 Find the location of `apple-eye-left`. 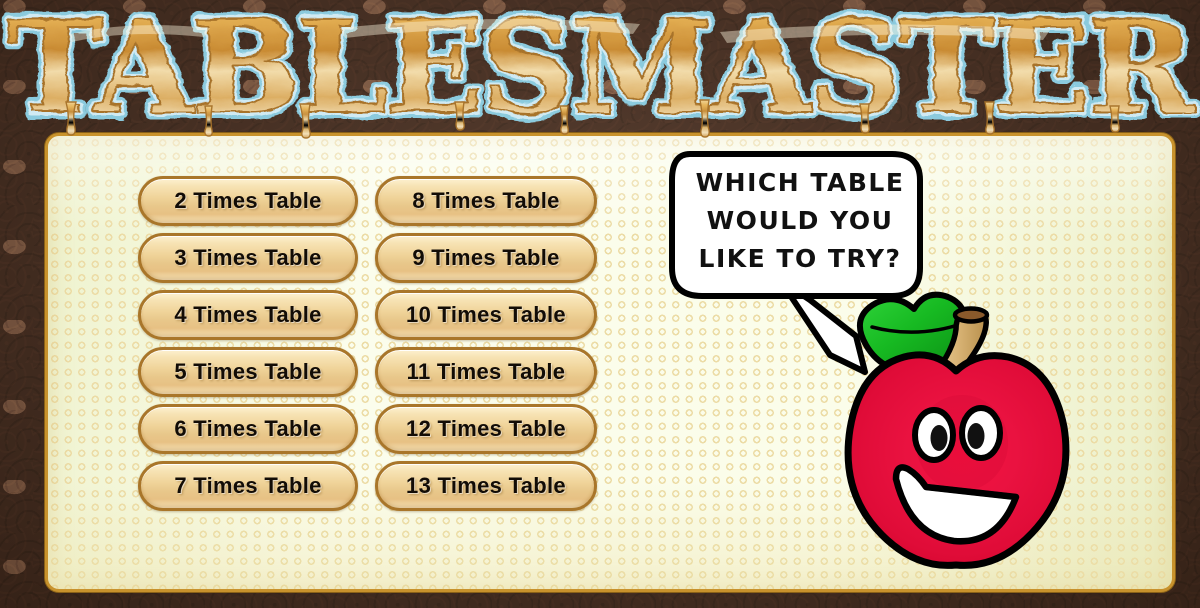

apple-eye-left is located at coordinates (934, 435).